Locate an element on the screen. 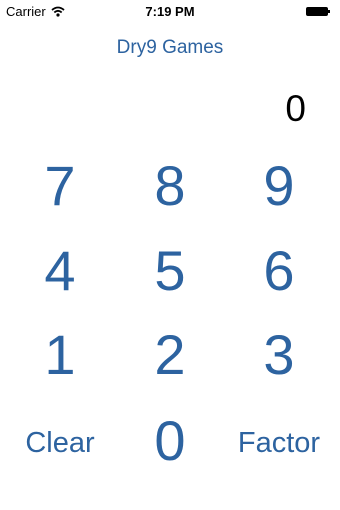  key-1: 1 is located at coordinates (60, 355).